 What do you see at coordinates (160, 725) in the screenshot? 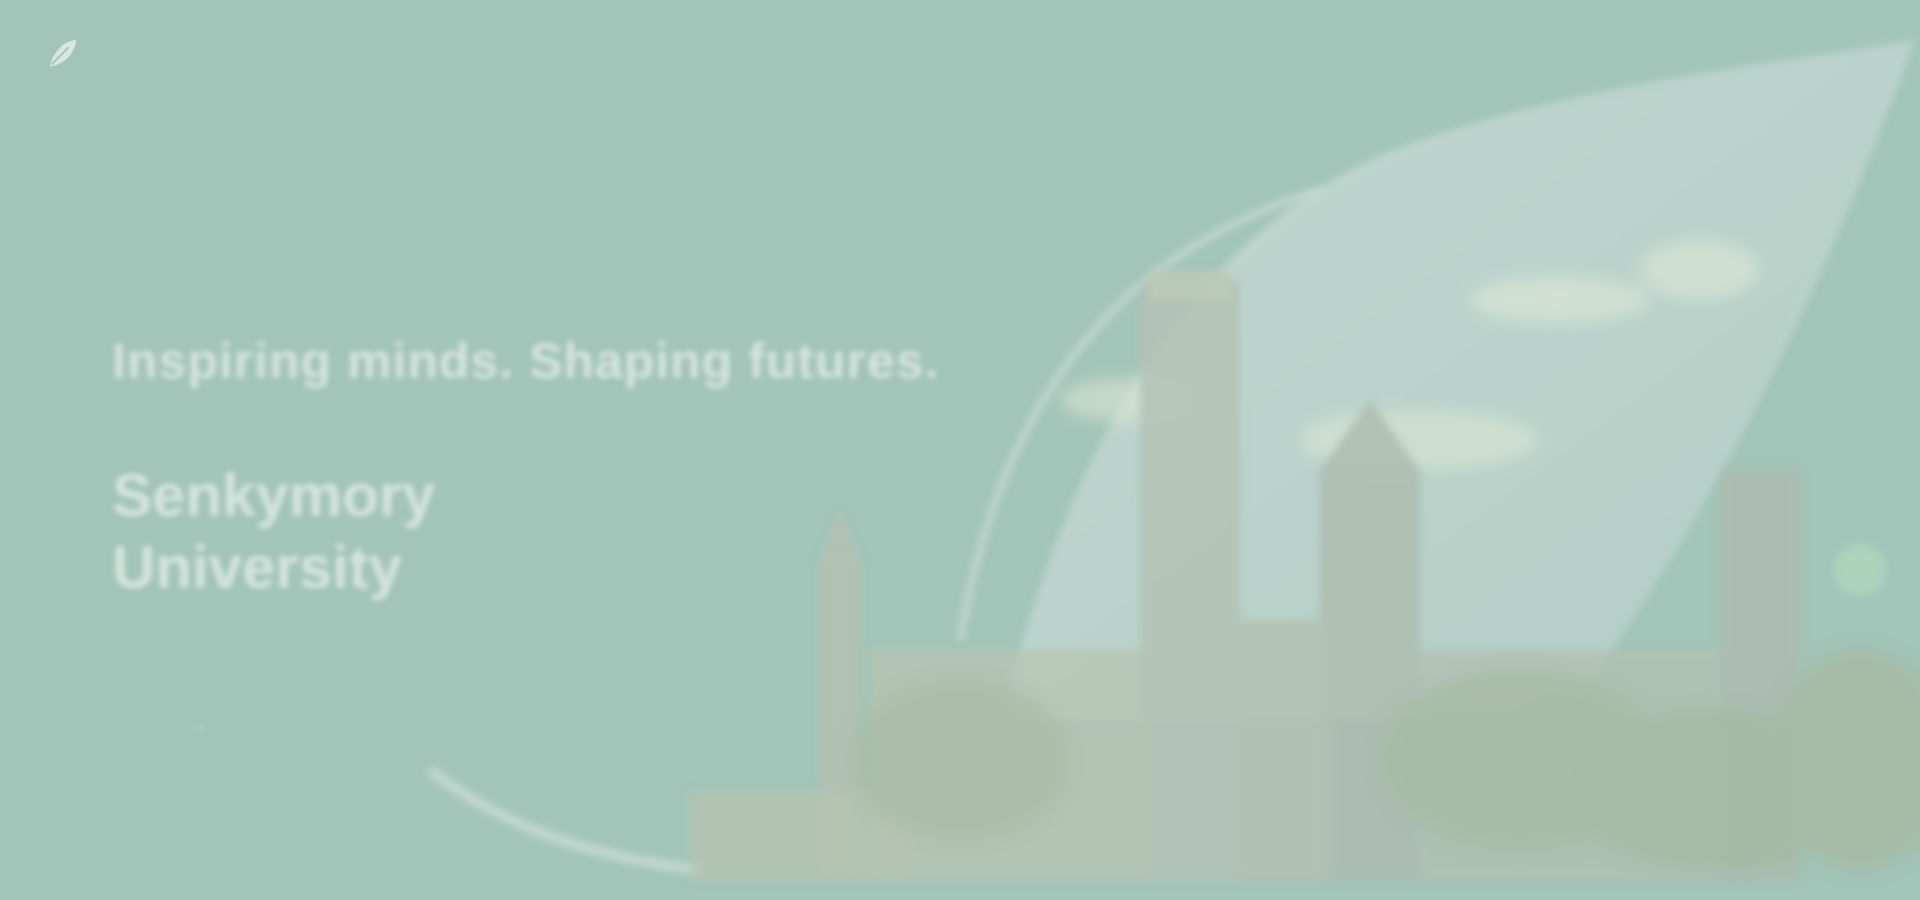
I see `hero-links: →` at bounding box center [160, 725].